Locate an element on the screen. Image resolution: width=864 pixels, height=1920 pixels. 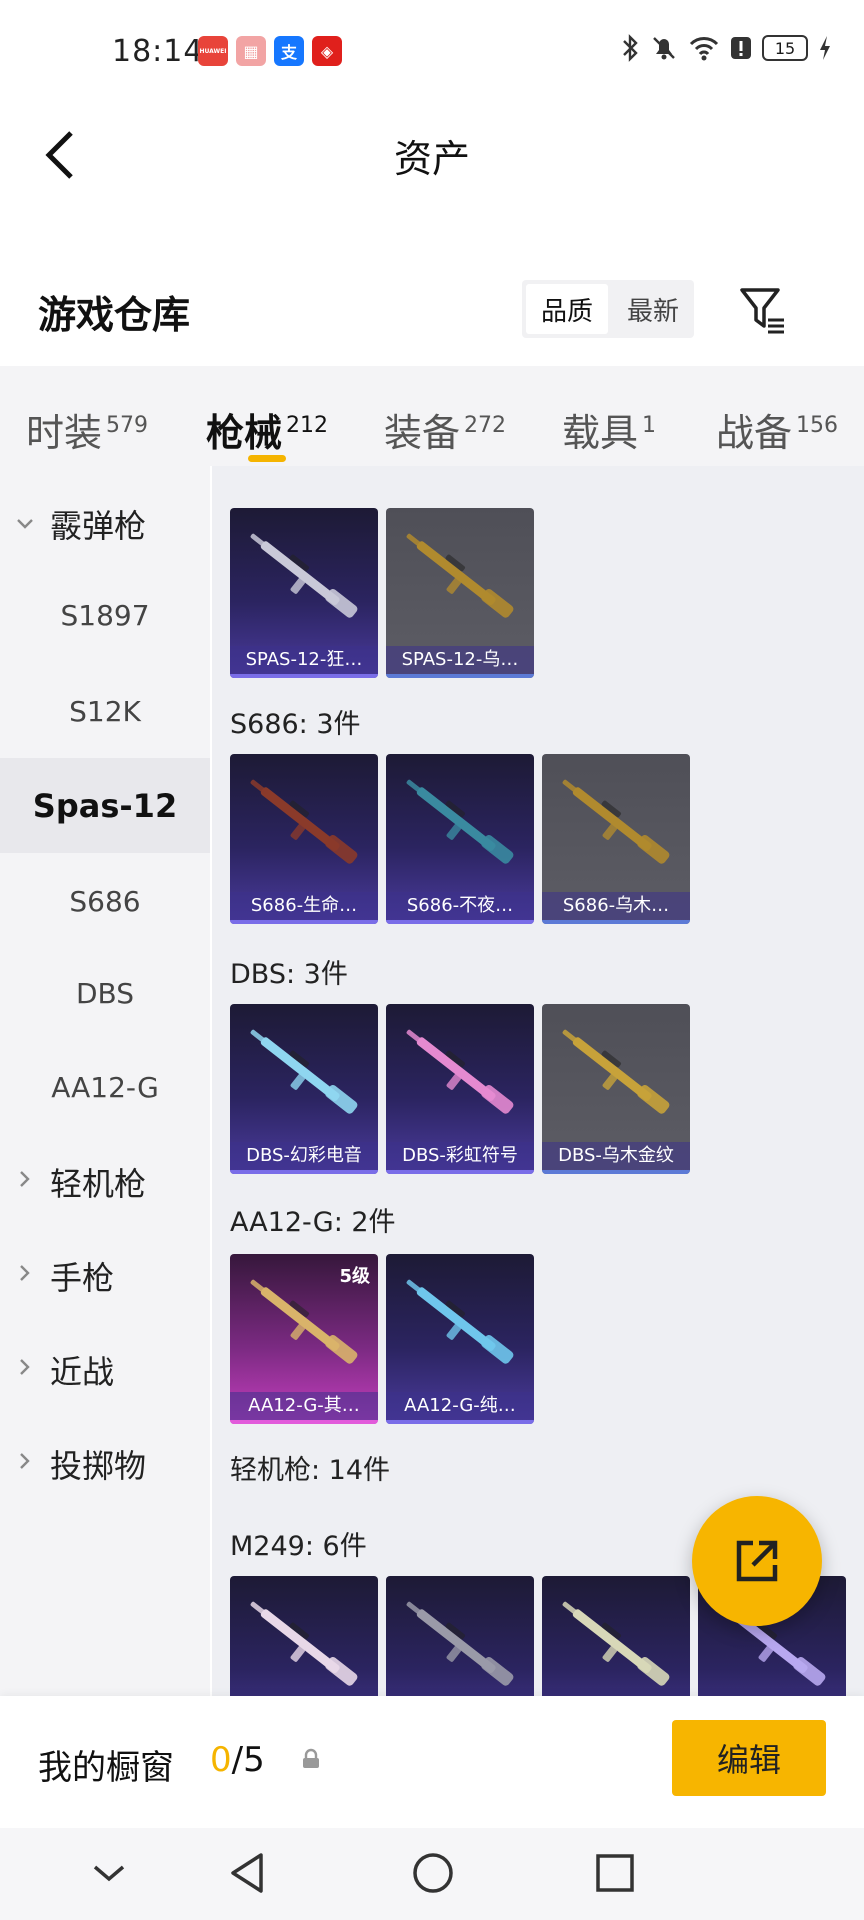
nav-recents-button is located at coordinates (615, 1873).